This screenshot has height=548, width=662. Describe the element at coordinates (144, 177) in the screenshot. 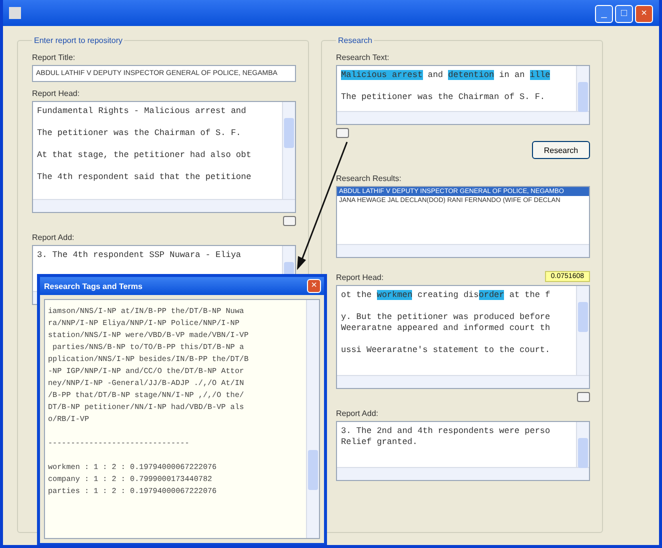

I see `text-line: The 4th respondent said that the petitione` at that location.